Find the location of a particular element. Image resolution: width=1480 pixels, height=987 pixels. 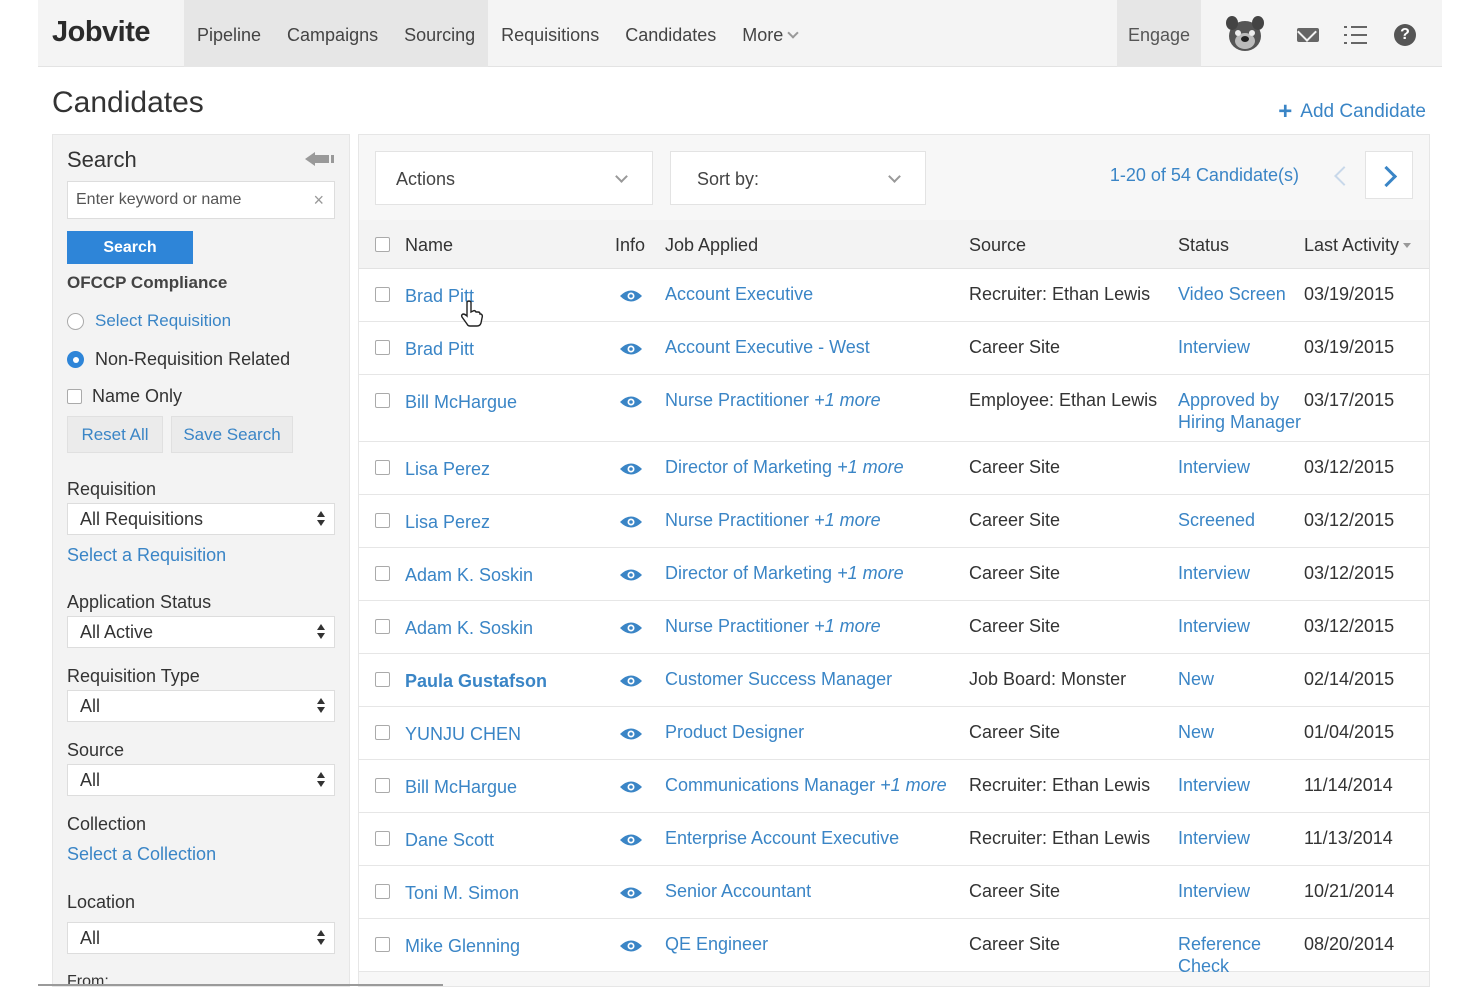

candidate-name-link: Bill McHargue is located at coordinates (461, 787).